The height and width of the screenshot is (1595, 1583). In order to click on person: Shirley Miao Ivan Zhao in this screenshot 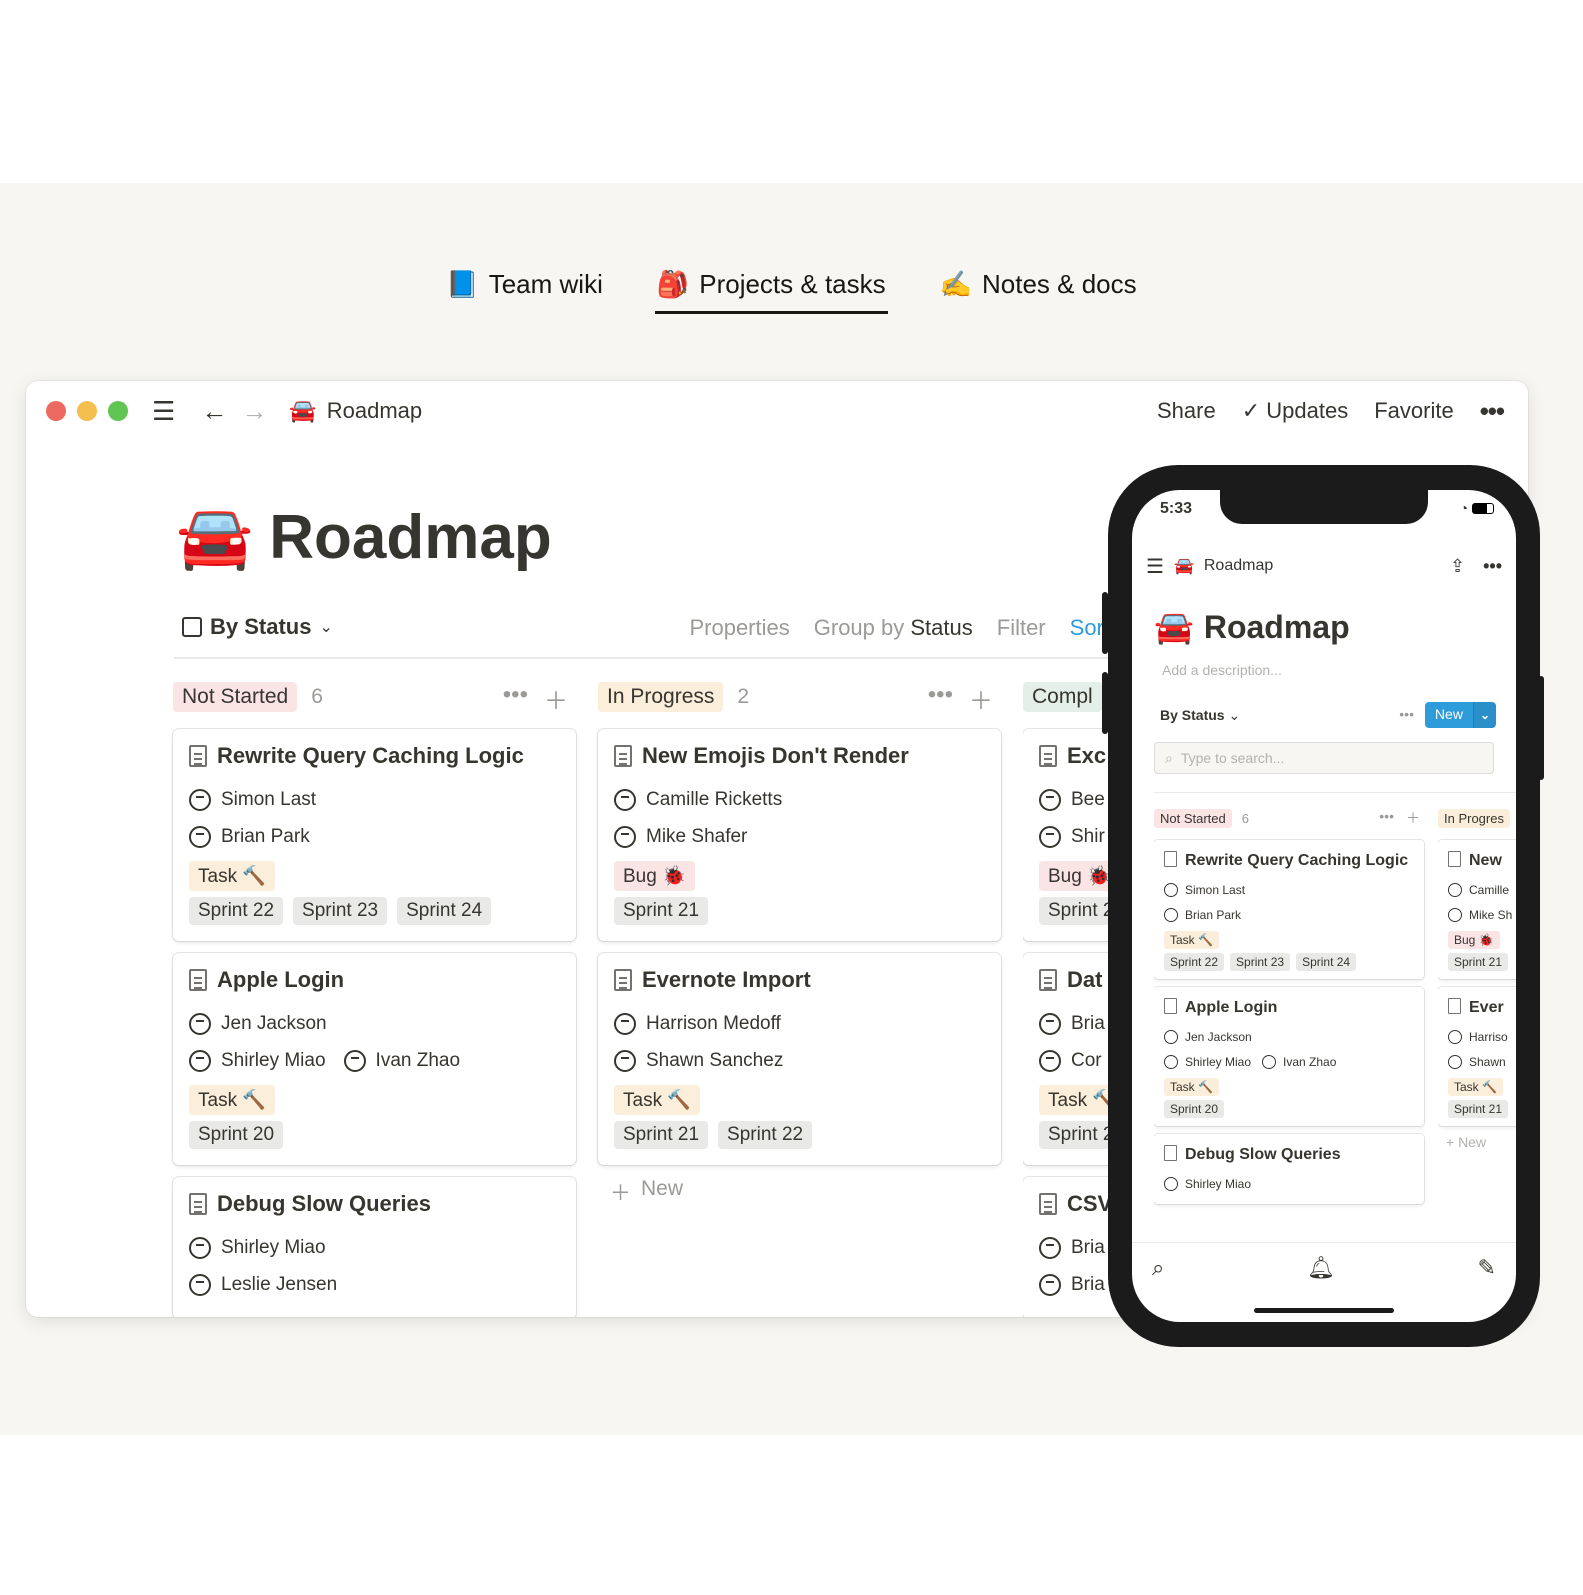, I will do `click(374, 1060)`.